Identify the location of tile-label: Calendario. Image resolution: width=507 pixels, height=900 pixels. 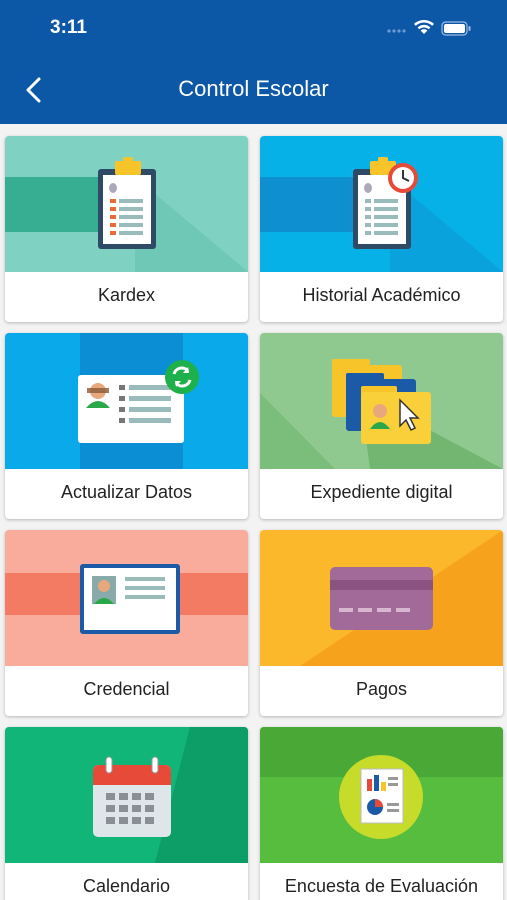
(126, 886).